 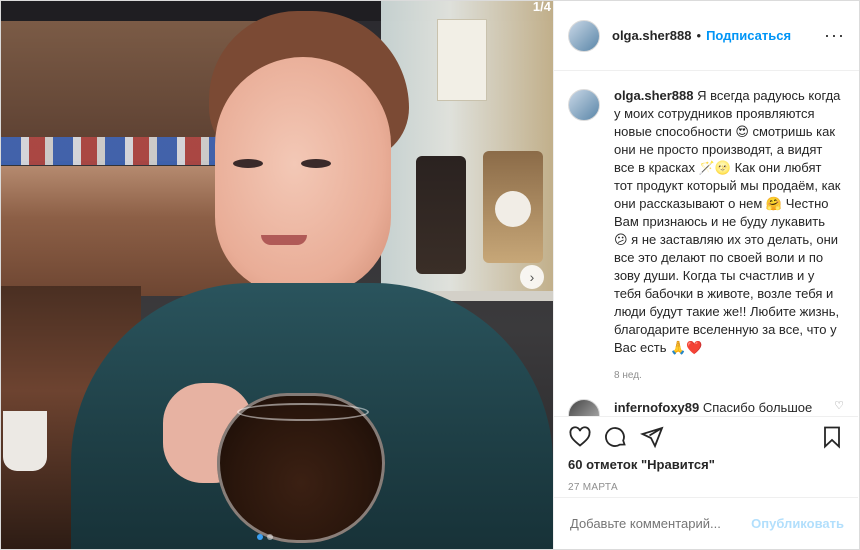 I want to click on chevron-right-icon: ›, so click(x=532, y=277).